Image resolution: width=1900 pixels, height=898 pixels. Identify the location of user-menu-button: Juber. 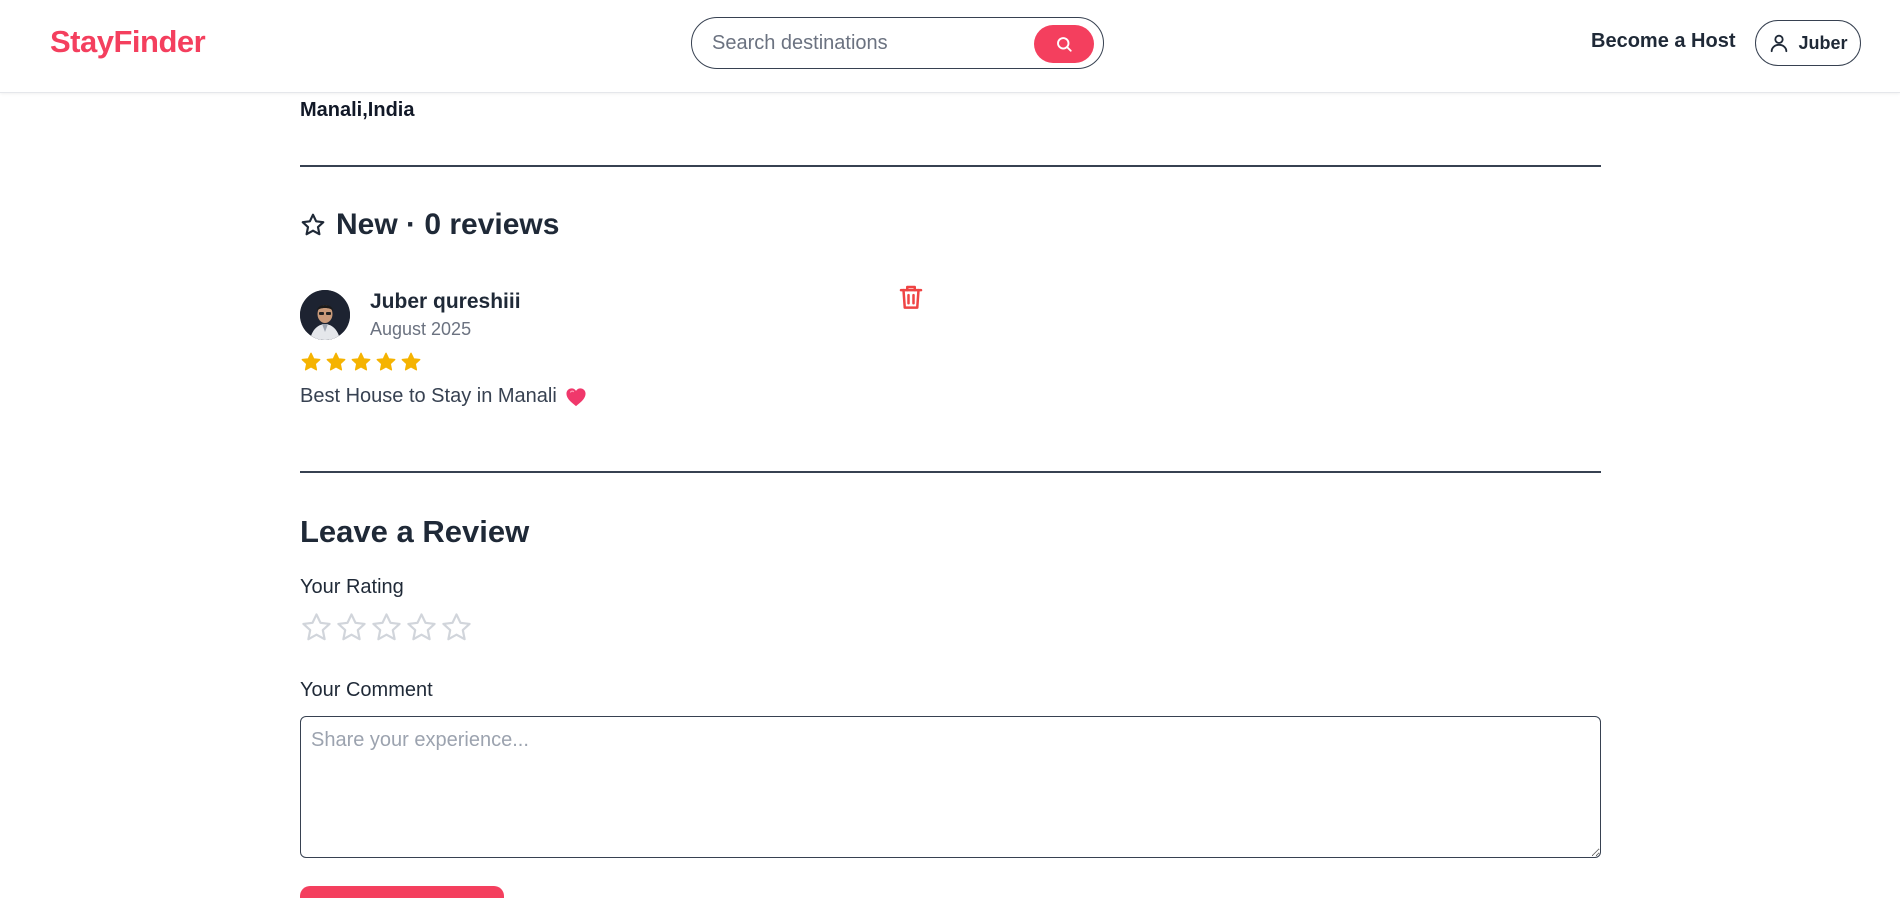
(1808, 43).